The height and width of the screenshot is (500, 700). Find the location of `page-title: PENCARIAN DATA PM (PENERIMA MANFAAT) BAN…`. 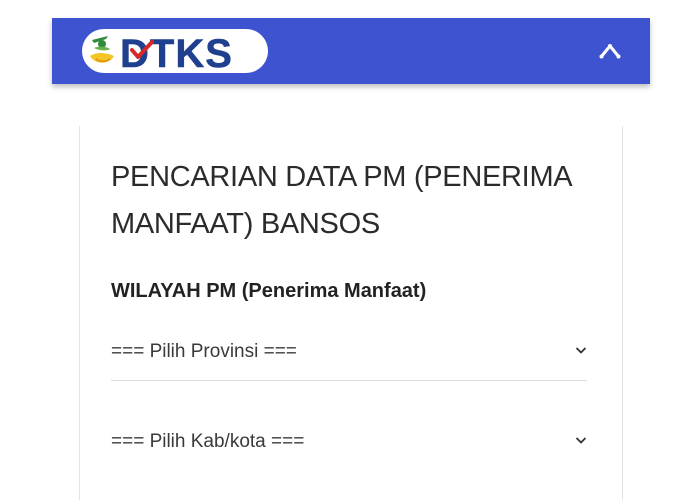

page-title: PENCARIAN DATA PM (PENERIMA MANFAAT) BAN… is located at coordinates (341, 200).